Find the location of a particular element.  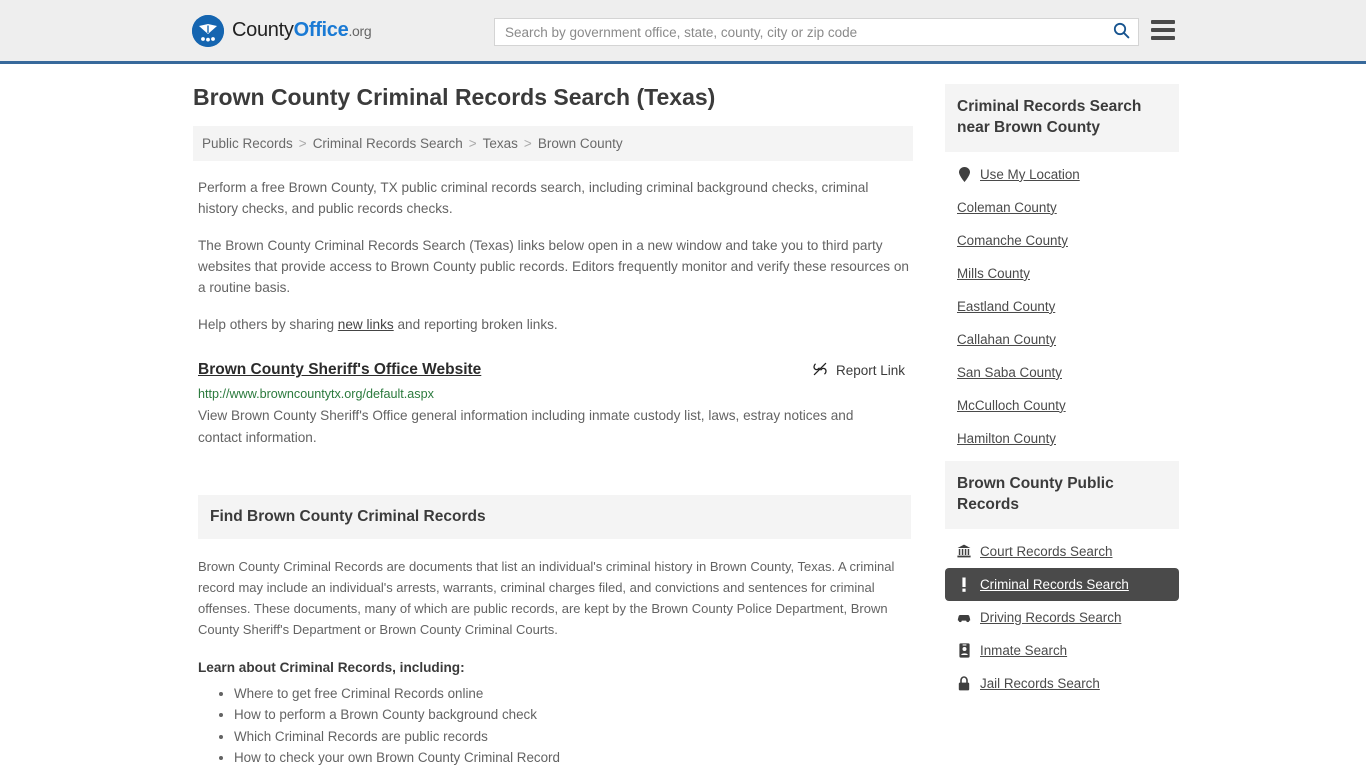

sidebar-item-jail-records-search: Jail Records Search is located at coordinates (1062, 683).